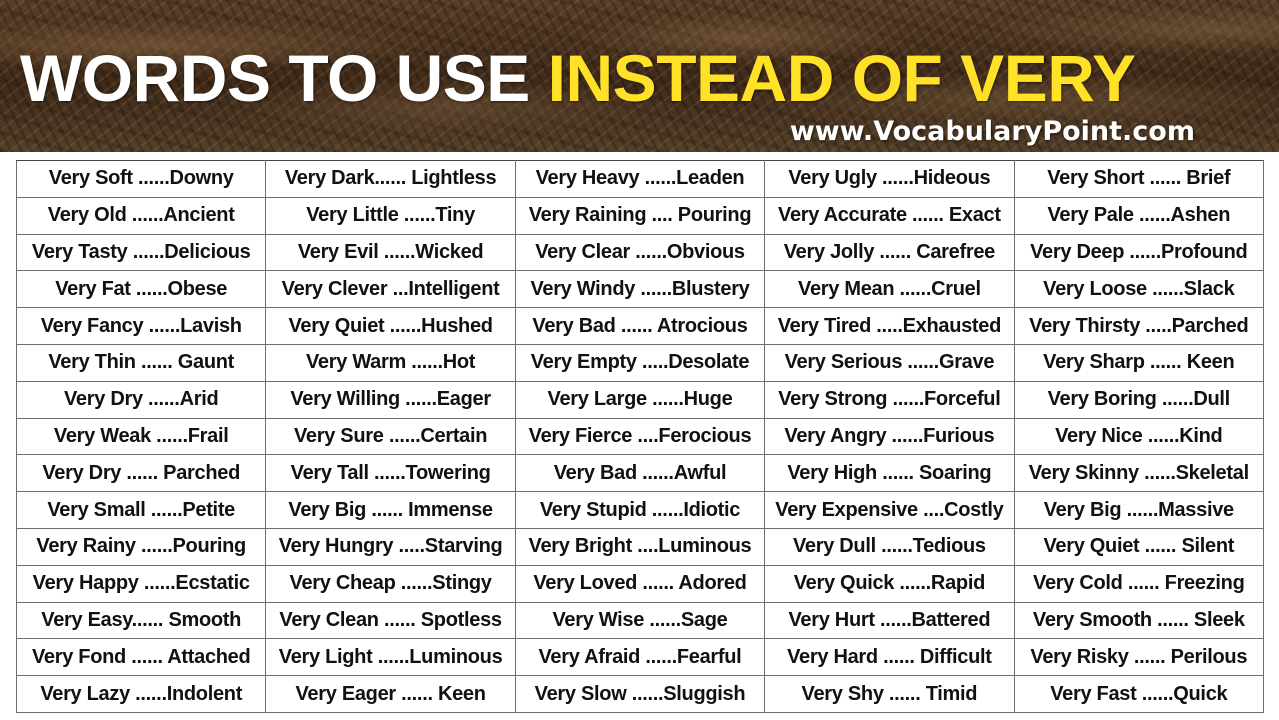 This screenshot has height=720, width=1279. I want to click on word-pair-cell: Very Ugly ......Hideous, so click(889, 179).